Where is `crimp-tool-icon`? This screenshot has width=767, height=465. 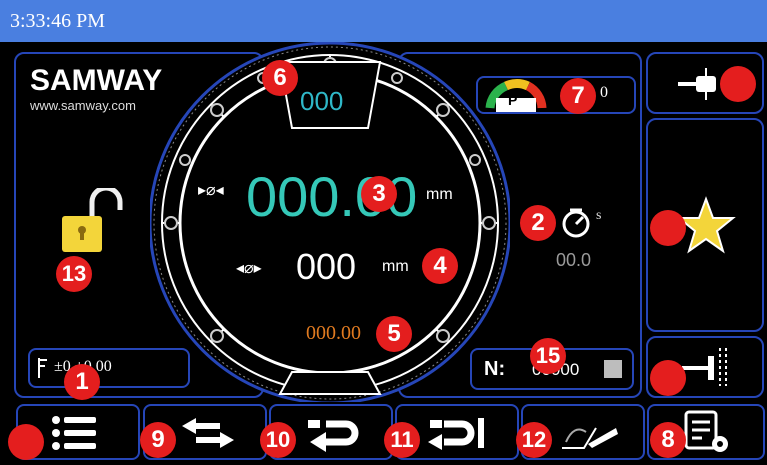 crimp-tool-icon is located at coordinates (701, 84).